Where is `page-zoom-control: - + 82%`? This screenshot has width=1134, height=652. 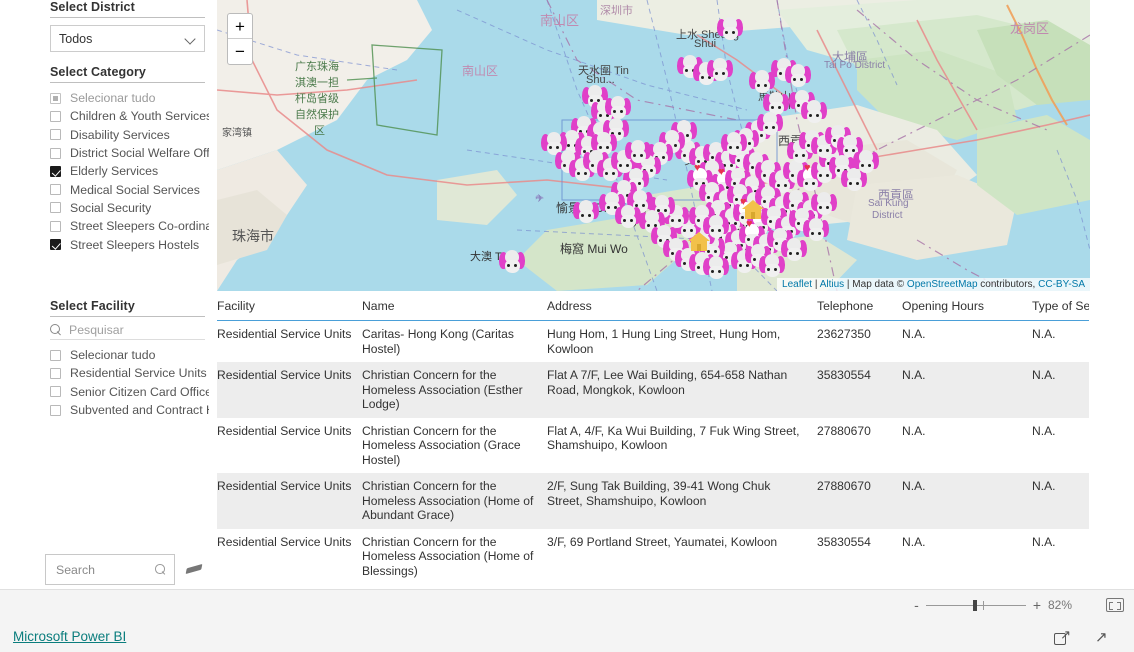
page-zoom-control: - + 82% is located at coordinates (996, 605).